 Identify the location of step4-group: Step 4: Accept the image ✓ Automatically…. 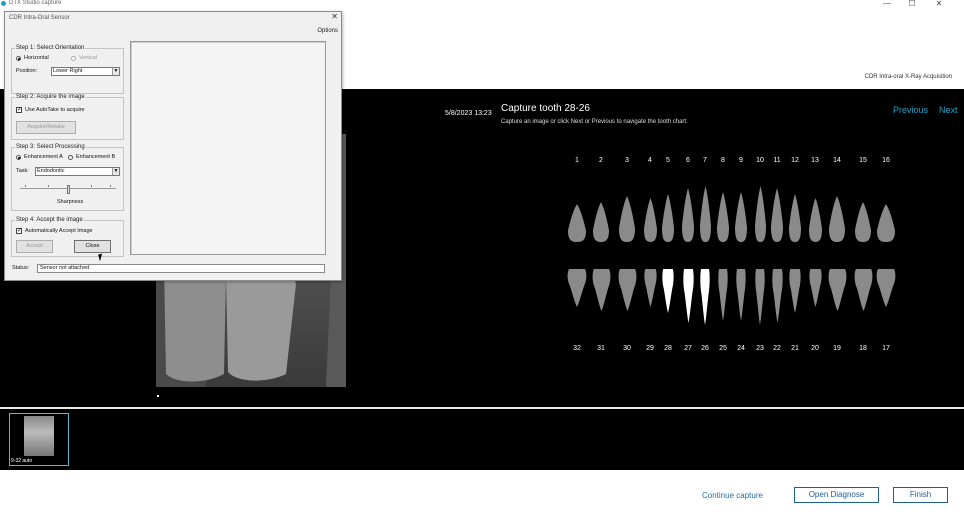
(67, 237).